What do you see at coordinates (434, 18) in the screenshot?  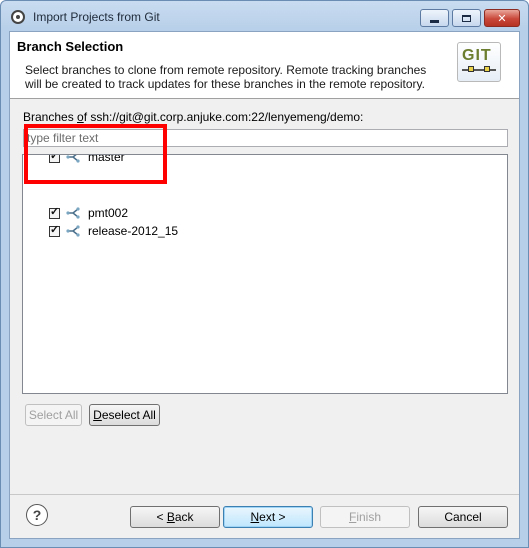 I see `minimize-button` at bounding box center [434, 18].